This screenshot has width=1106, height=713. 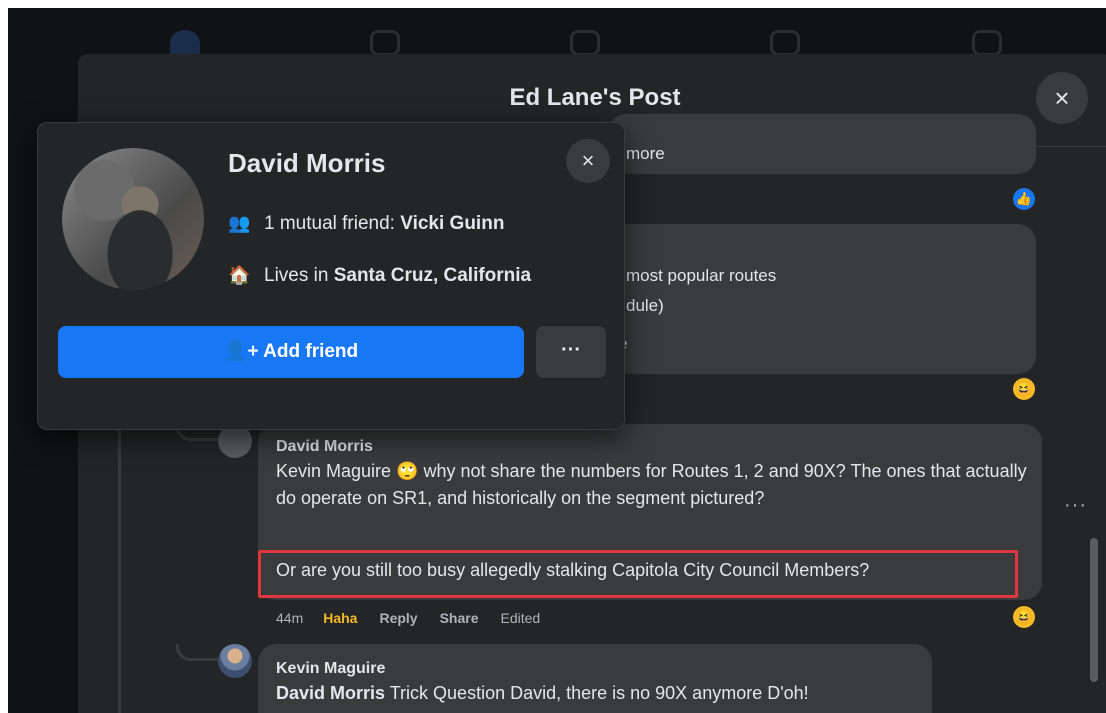 I want to click on comment-actions: 44m Haha Reply Share Edited, so click(x=419, y=618).